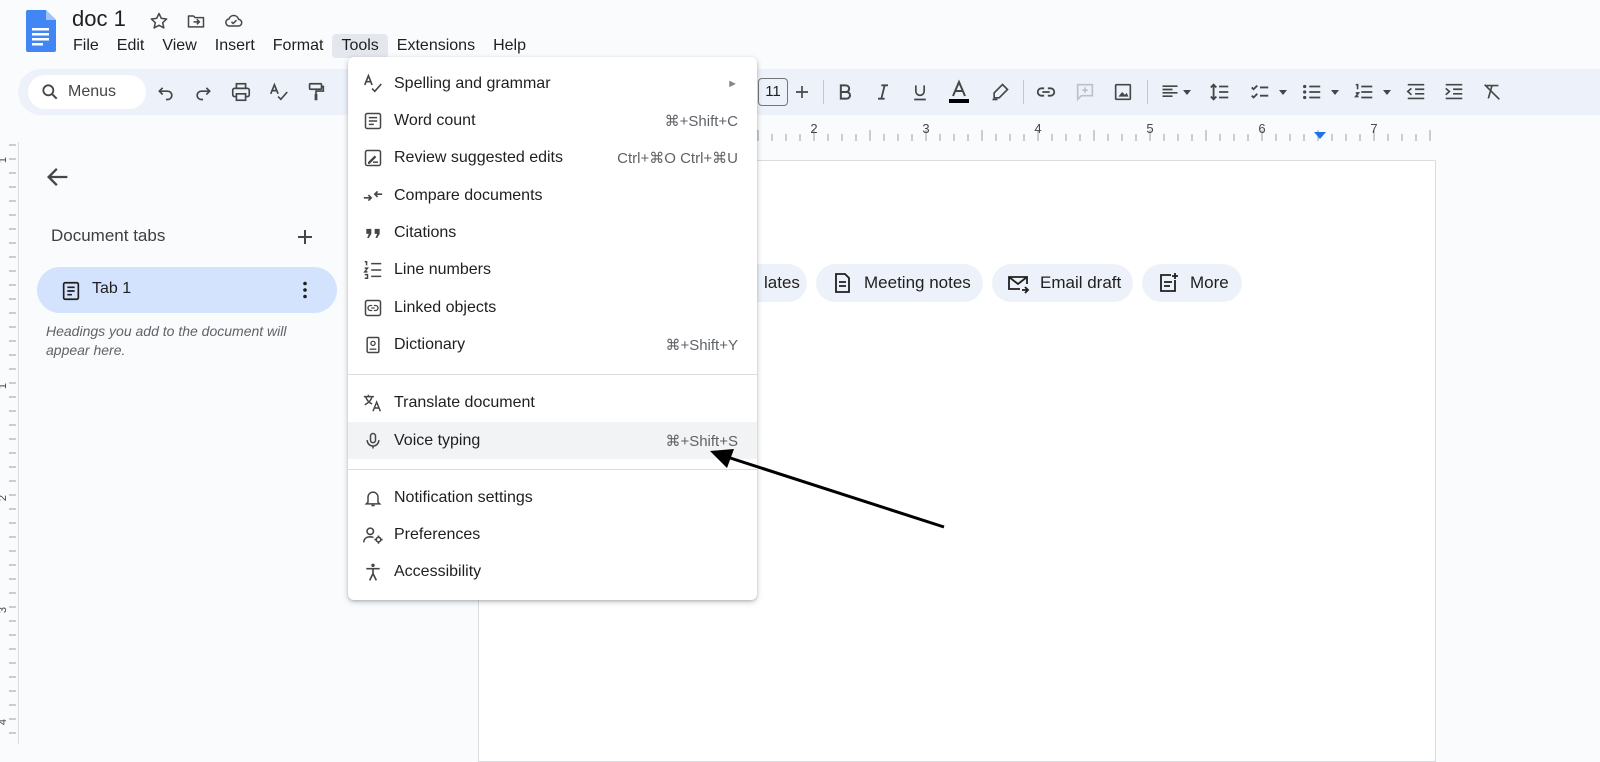  Describe the element at coordinates (360, 46) in the screenshot. I see `menu-tools: Tools` at that location.